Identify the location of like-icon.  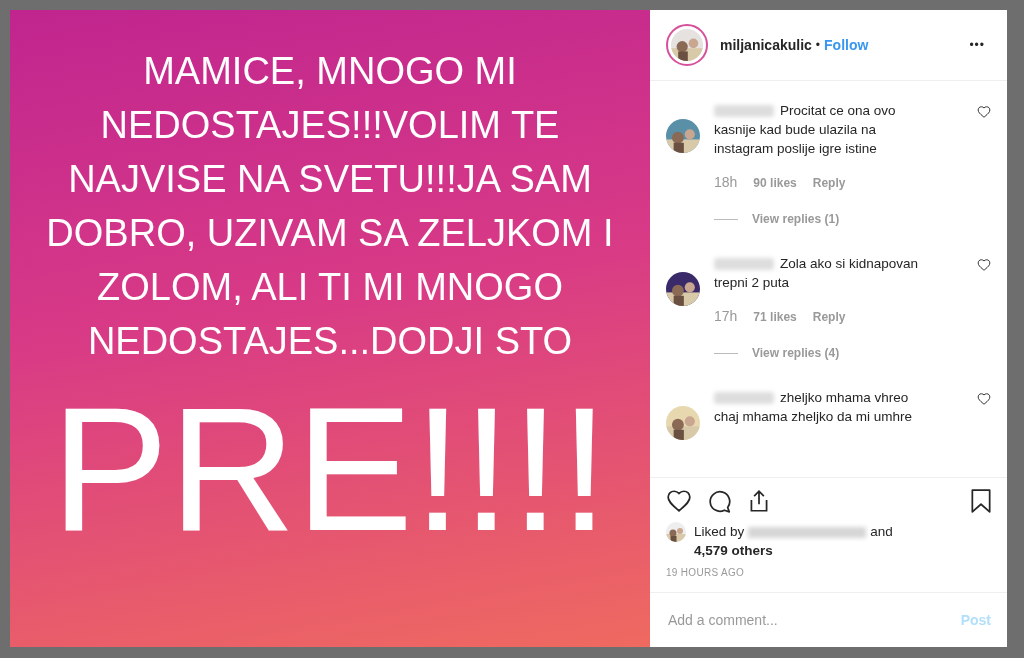
(679, 501).